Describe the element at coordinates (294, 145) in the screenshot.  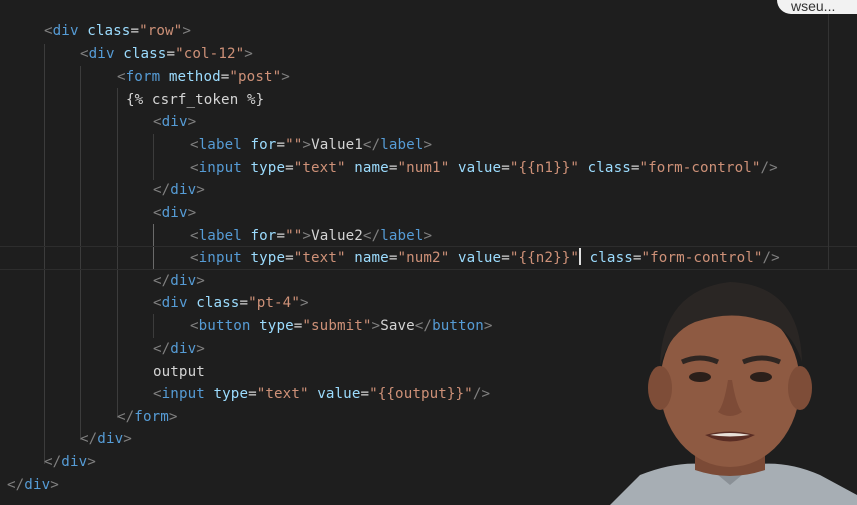
I see `token: ""` at that location.